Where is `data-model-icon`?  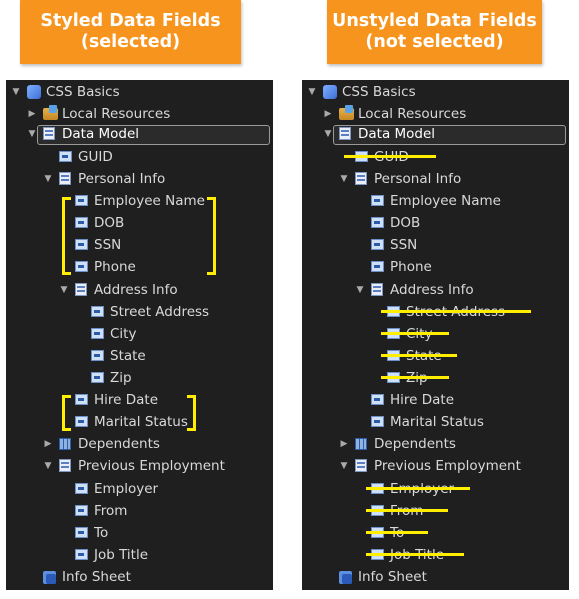 data-model-icon is located at coordinates (49, 133).